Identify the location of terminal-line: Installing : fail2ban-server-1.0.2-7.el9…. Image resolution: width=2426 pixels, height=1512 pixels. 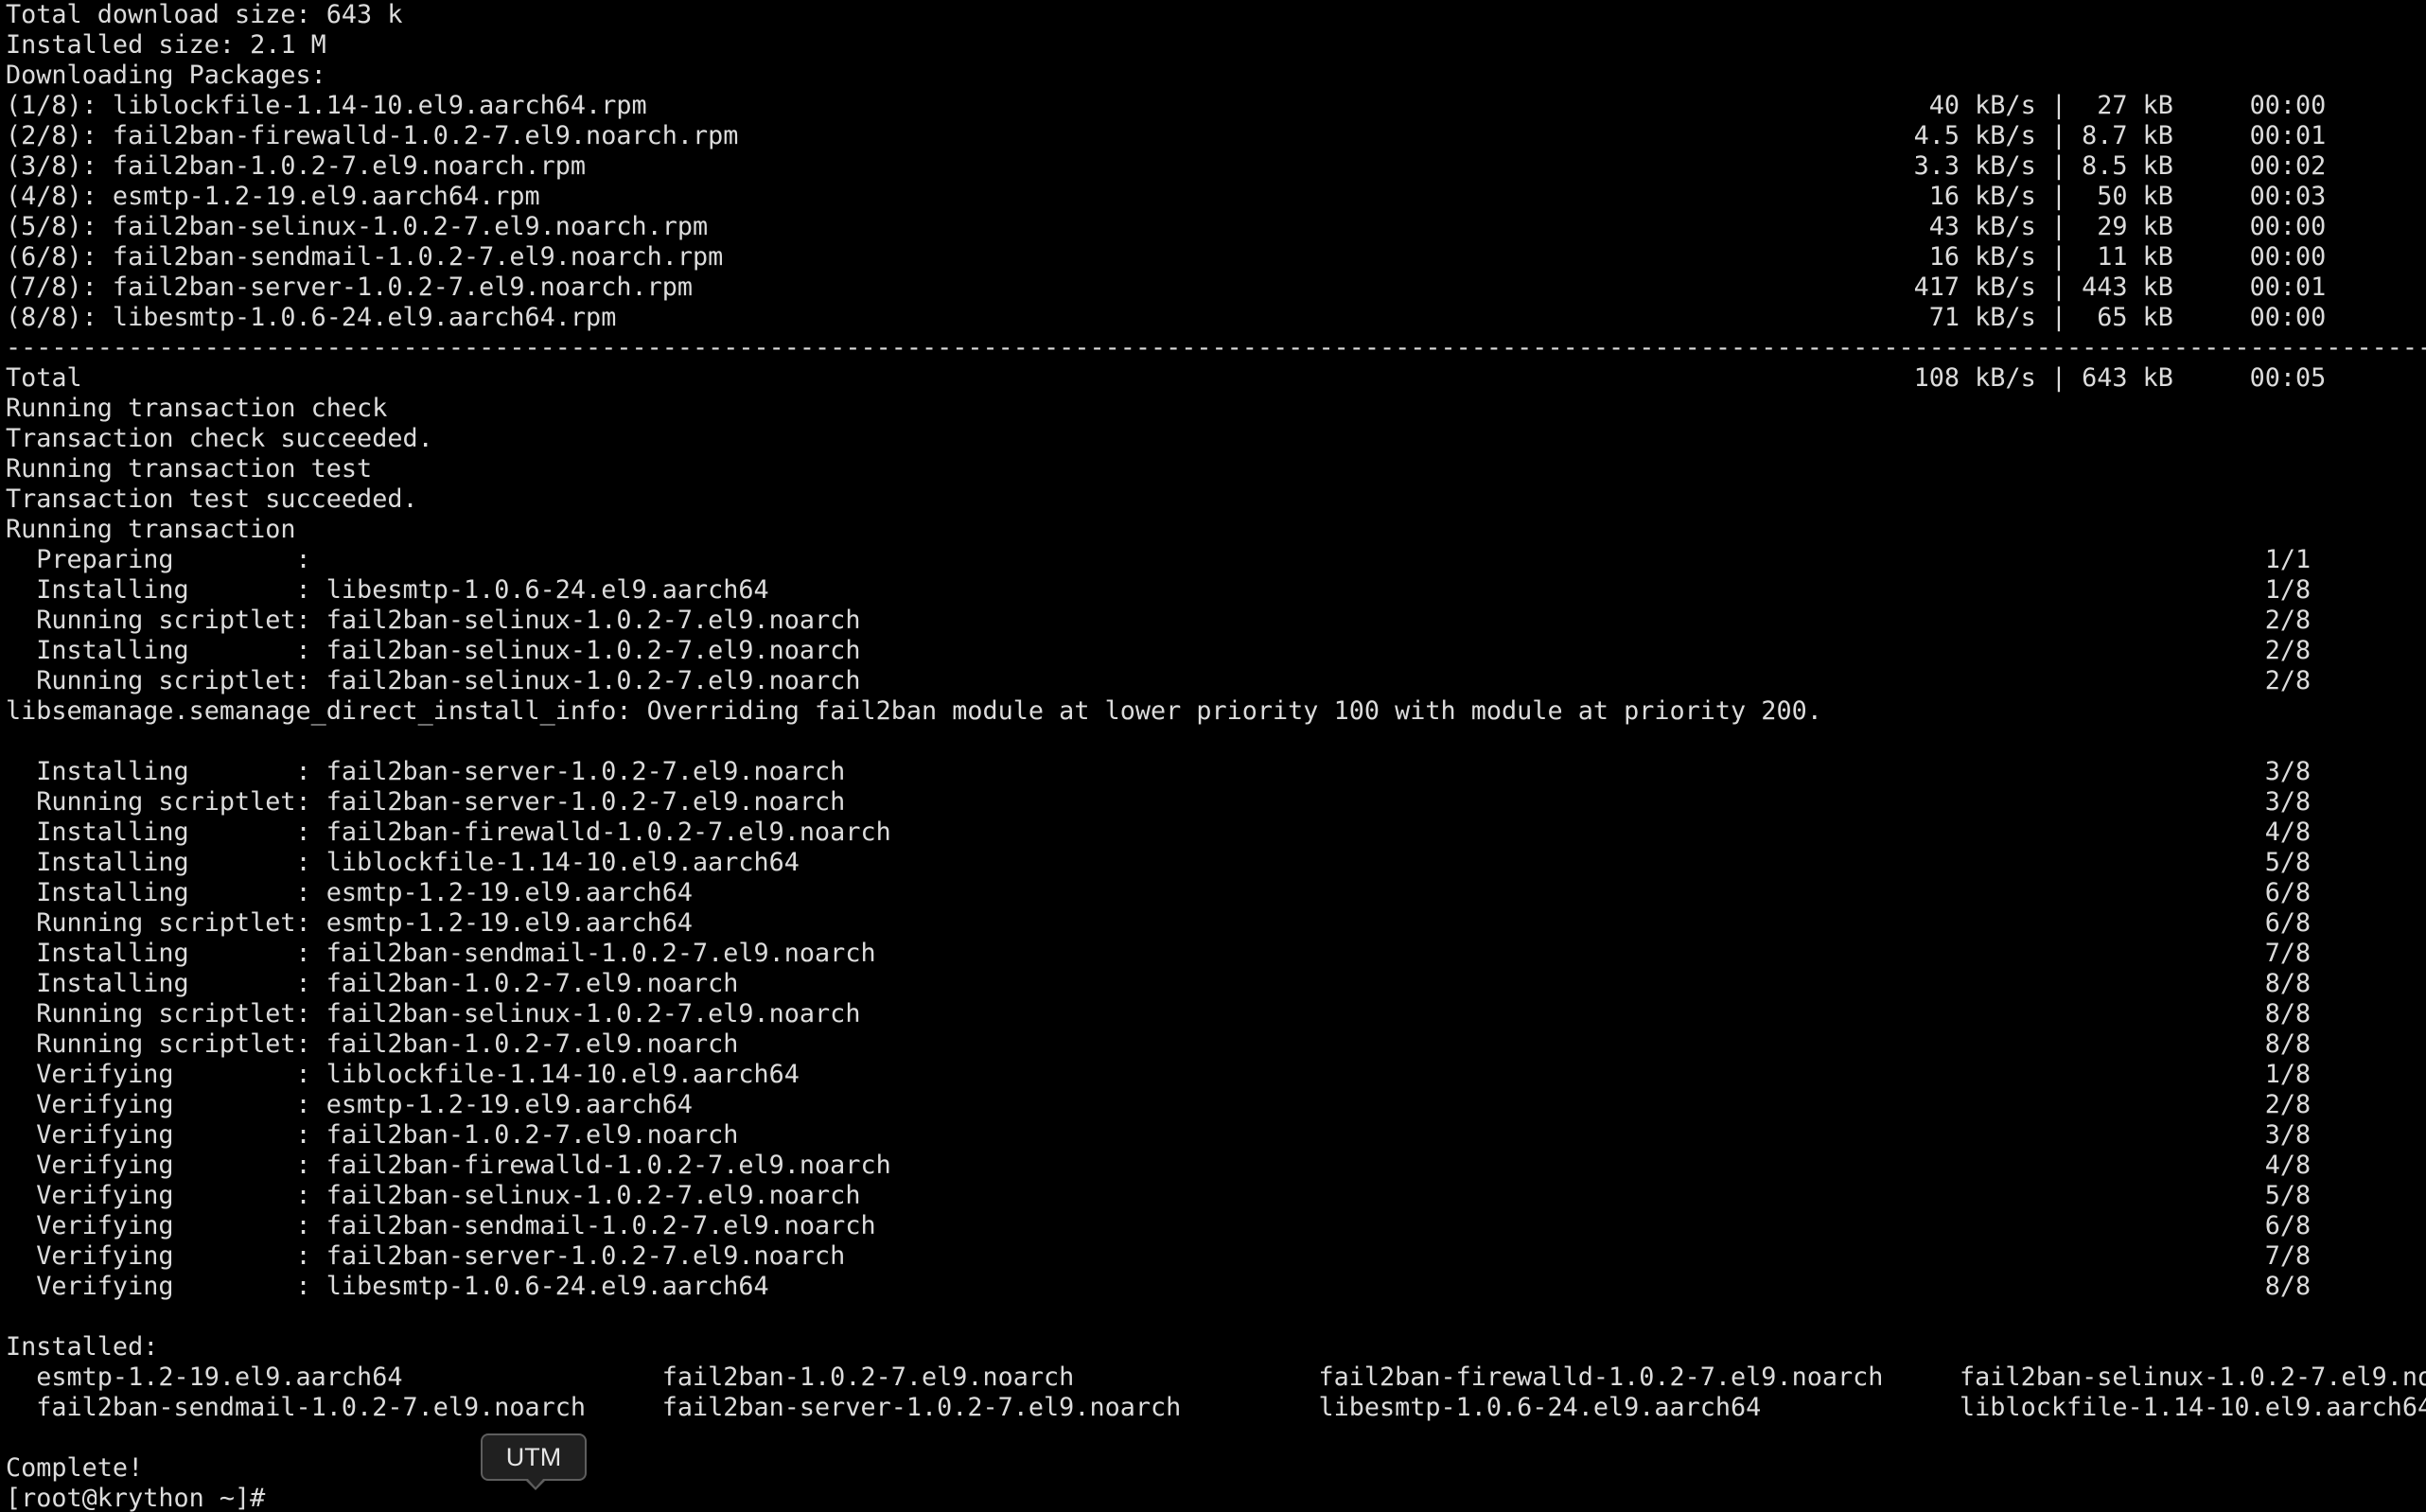
(1159, 771).